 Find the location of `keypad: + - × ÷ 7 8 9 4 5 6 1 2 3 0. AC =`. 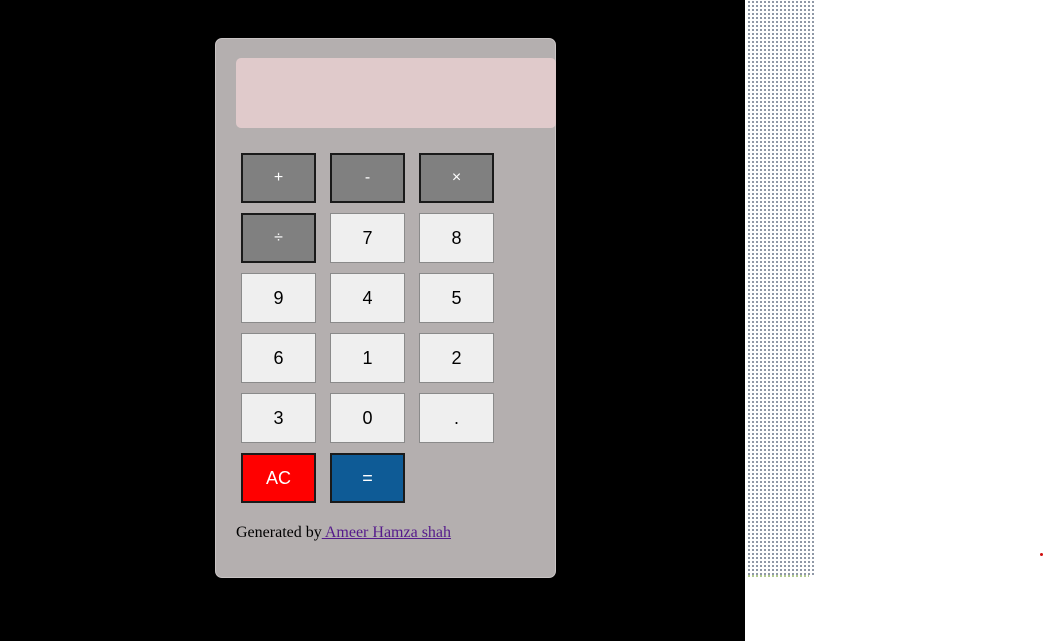

keypad: + - × ÷ 7 8 9 4 5 6 1 2 3 0. AC = is located at coordinates (367, 328).